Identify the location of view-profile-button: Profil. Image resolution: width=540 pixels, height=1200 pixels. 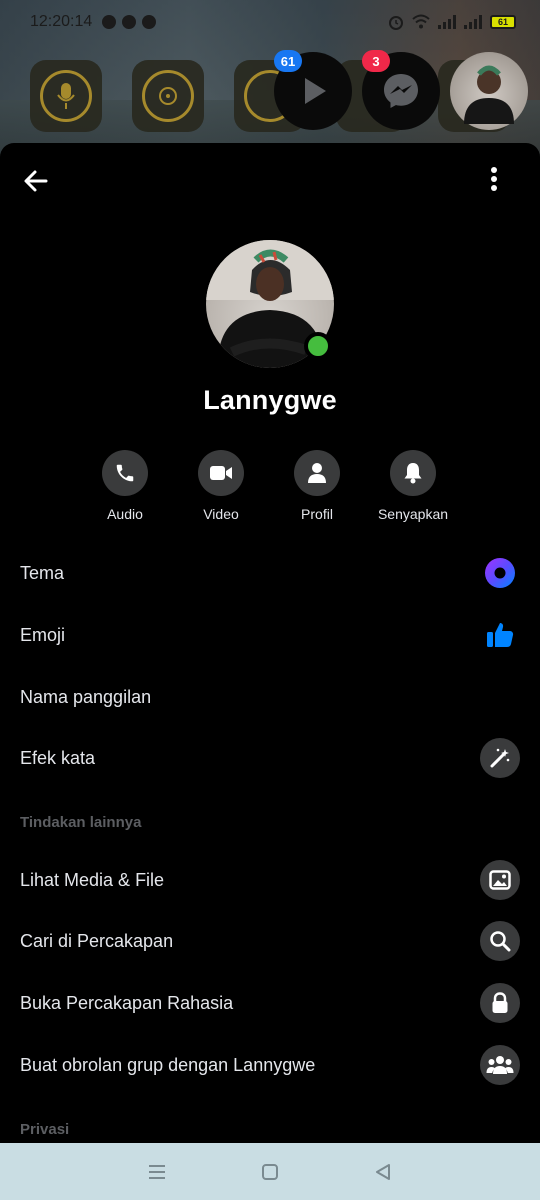
(317, 486).